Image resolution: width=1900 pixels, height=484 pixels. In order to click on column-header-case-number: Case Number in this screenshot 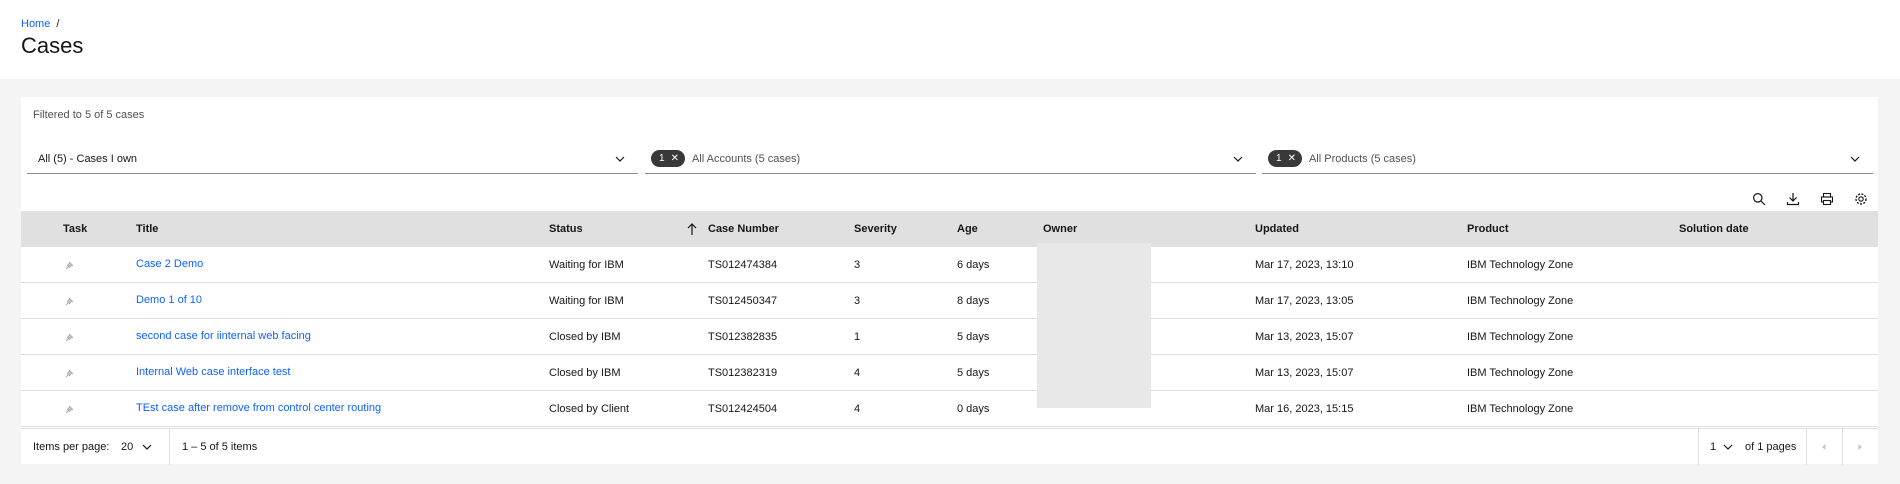, I will do `click(743, 229)`.